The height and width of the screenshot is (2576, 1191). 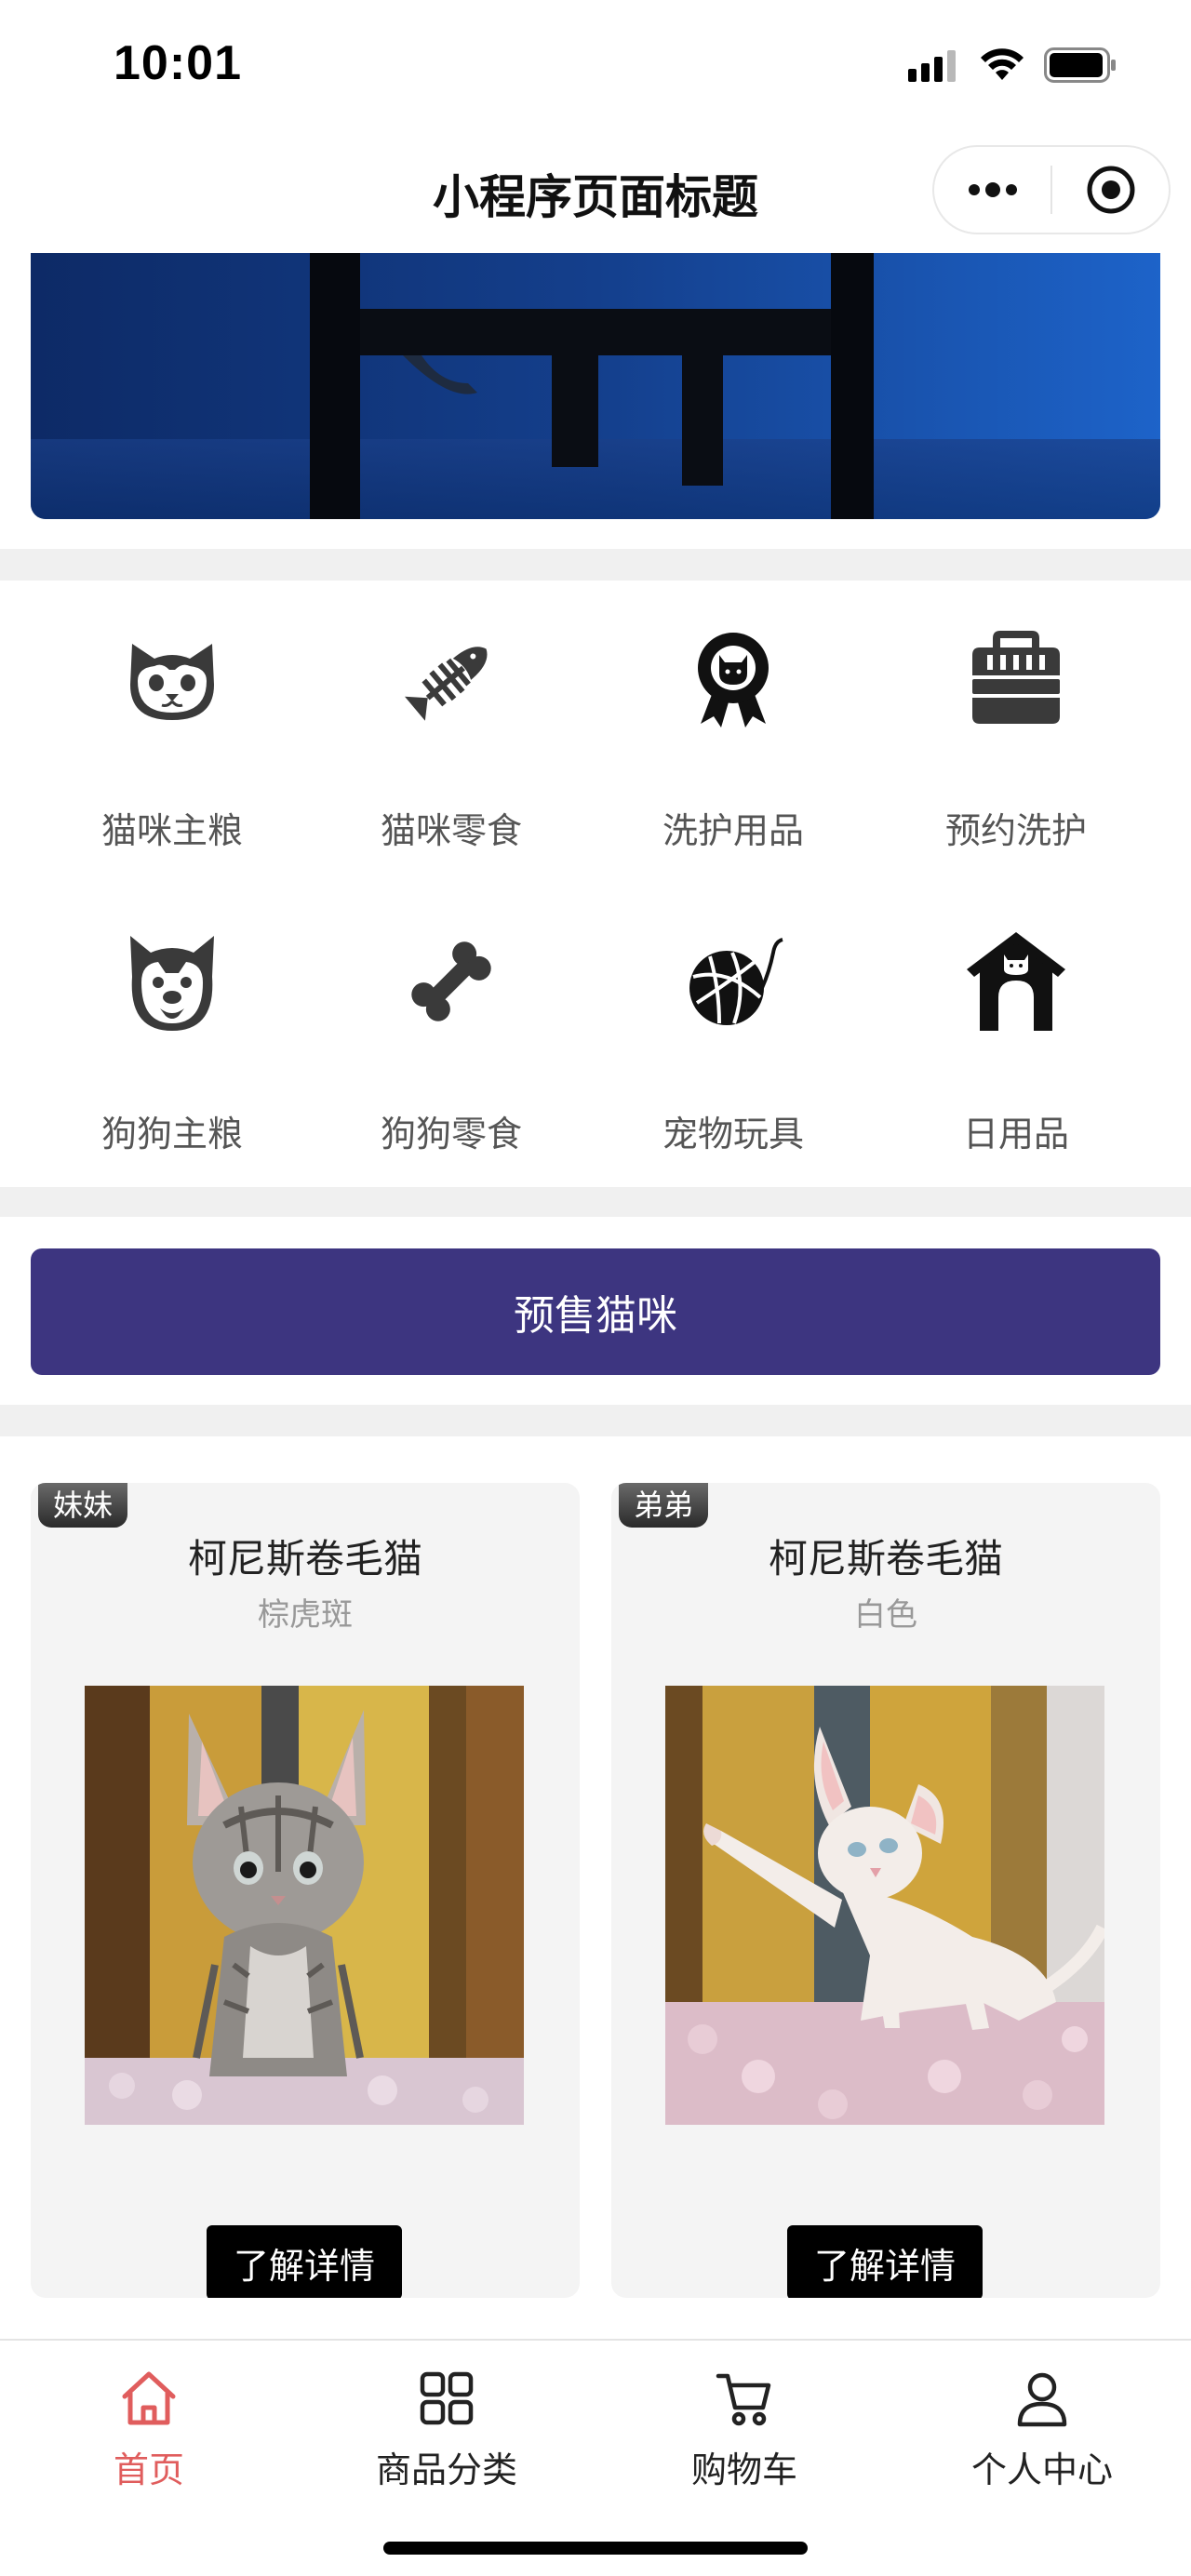 I want to click on capsule-menu, so click(x=1051, y=189).